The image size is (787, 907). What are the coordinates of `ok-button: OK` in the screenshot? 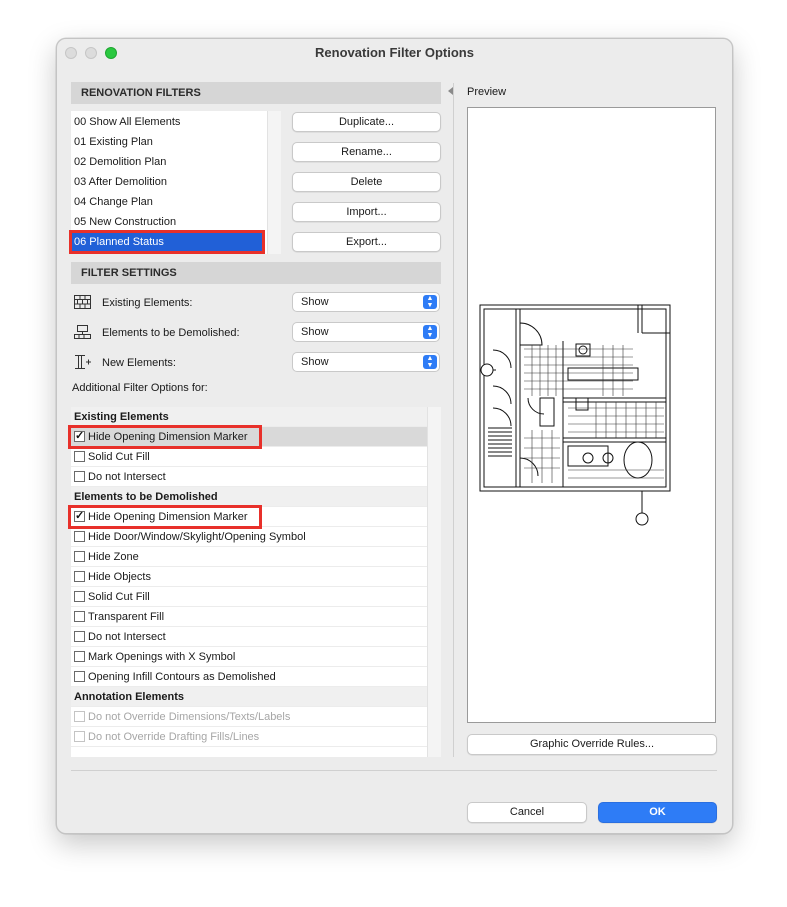 It's located at (657, 812).